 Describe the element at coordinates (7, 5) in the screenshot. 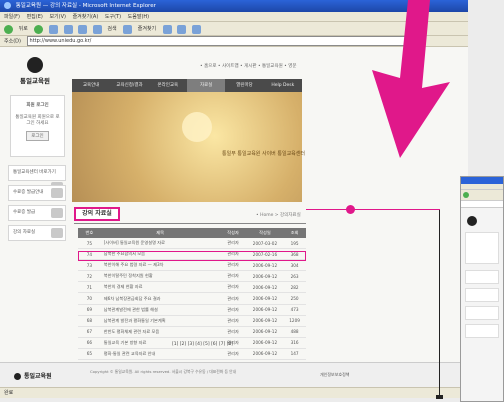

I see `ie-logo-icon` at that location.